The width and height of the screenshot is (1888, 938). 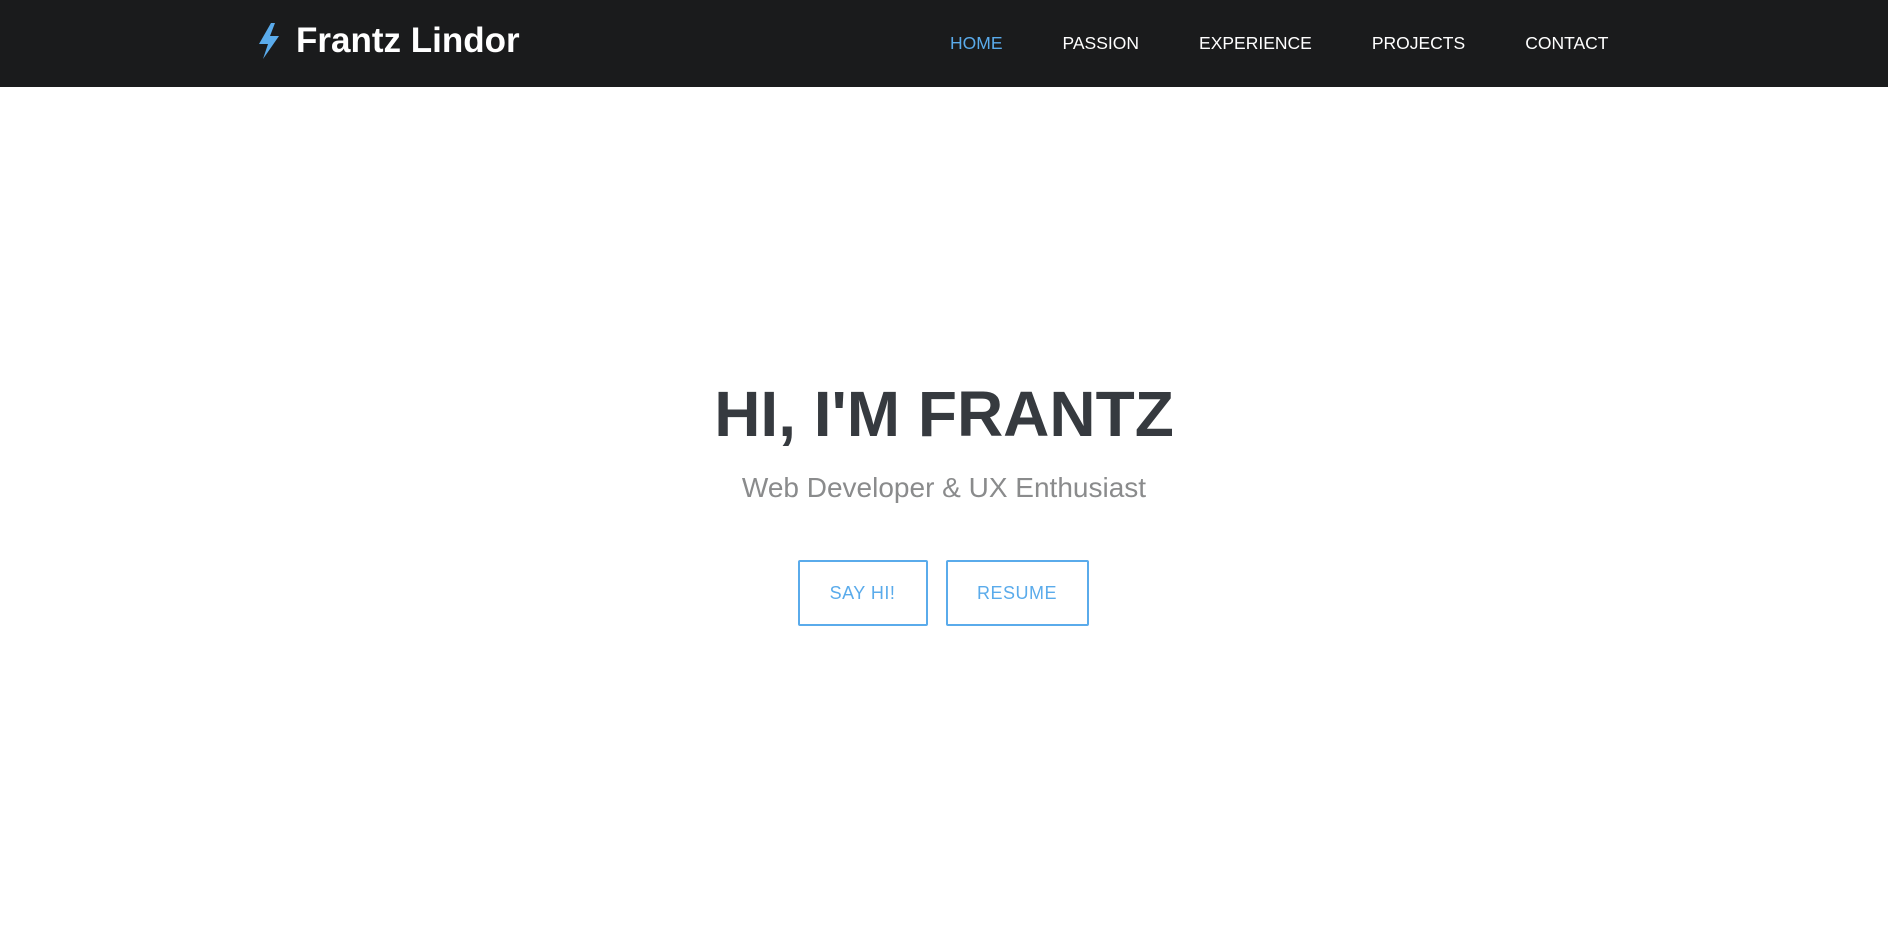 I want to click on main-nav: HOME PASSION EXPERIENCE PROJECTS CONTACT, so click(x=1279, y=43).